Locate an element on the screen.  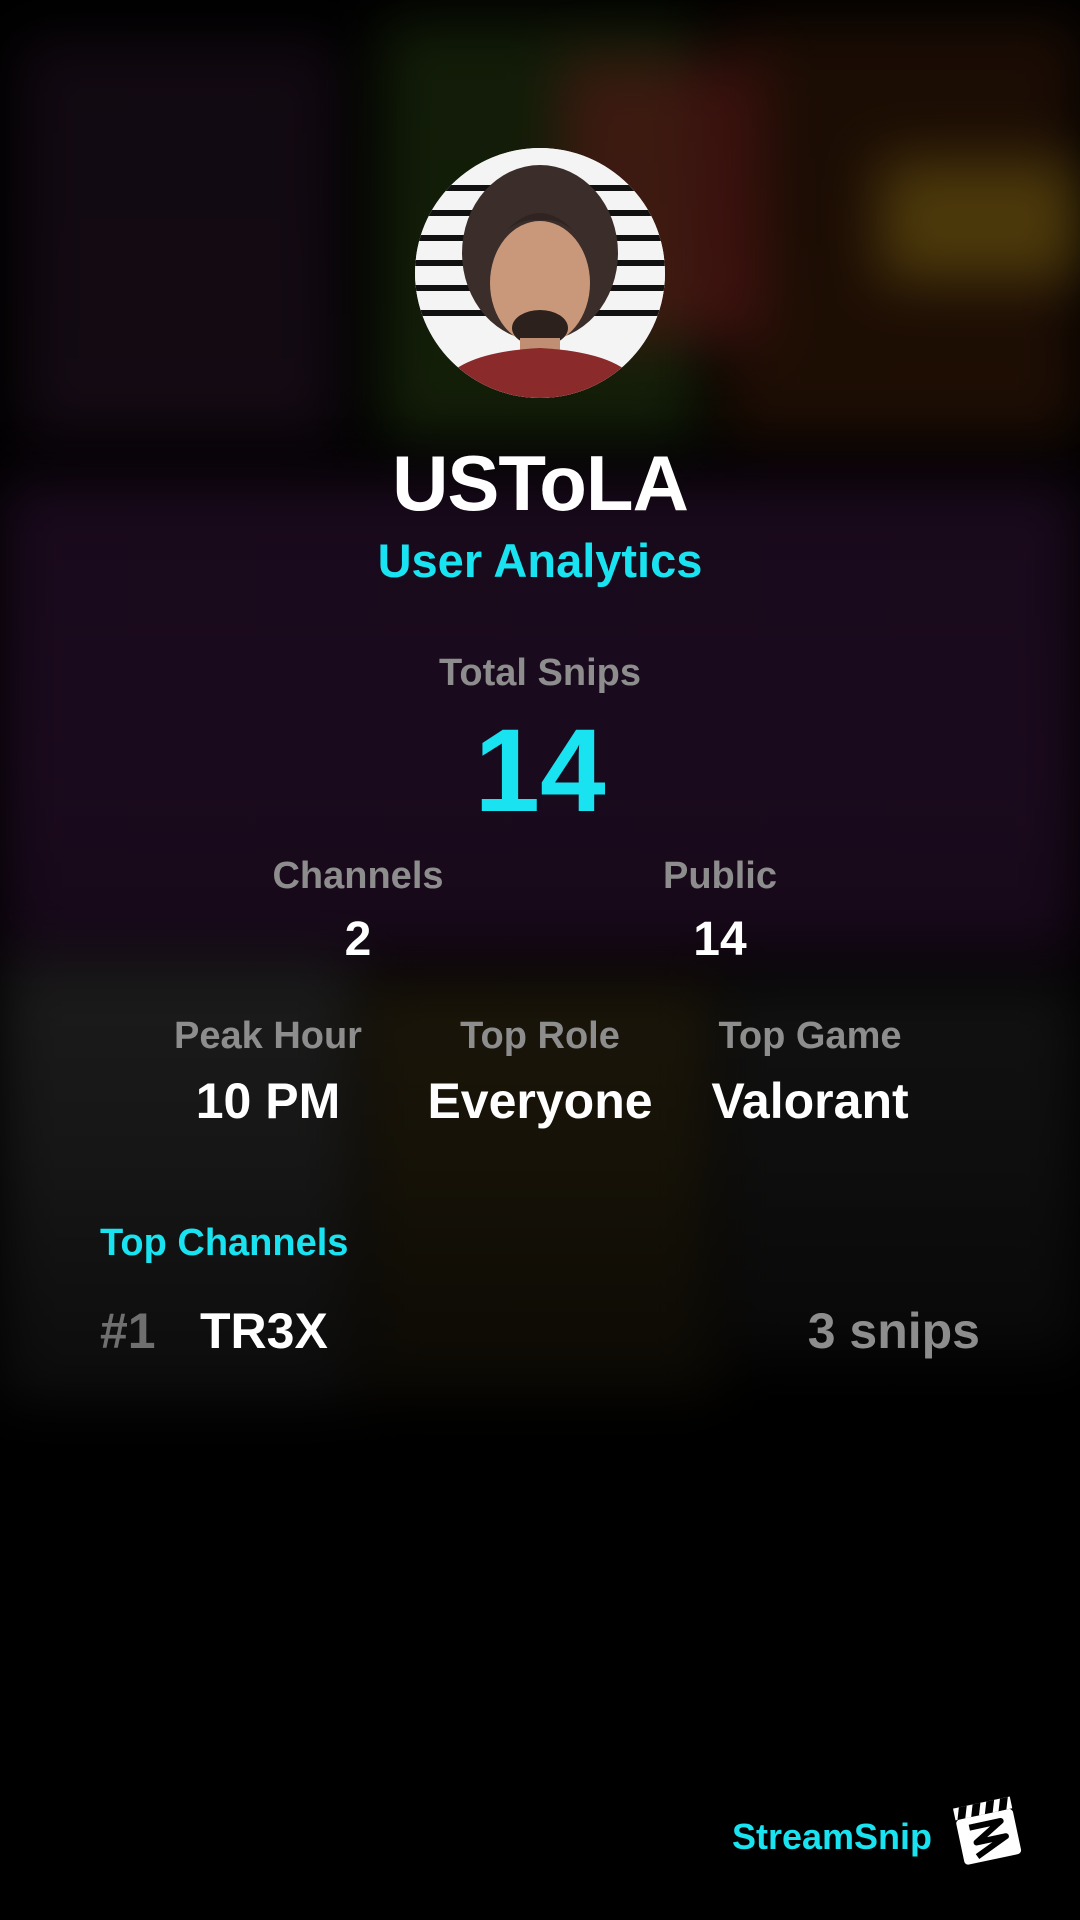
public-value: 14 is located at coordinates (720, 939).